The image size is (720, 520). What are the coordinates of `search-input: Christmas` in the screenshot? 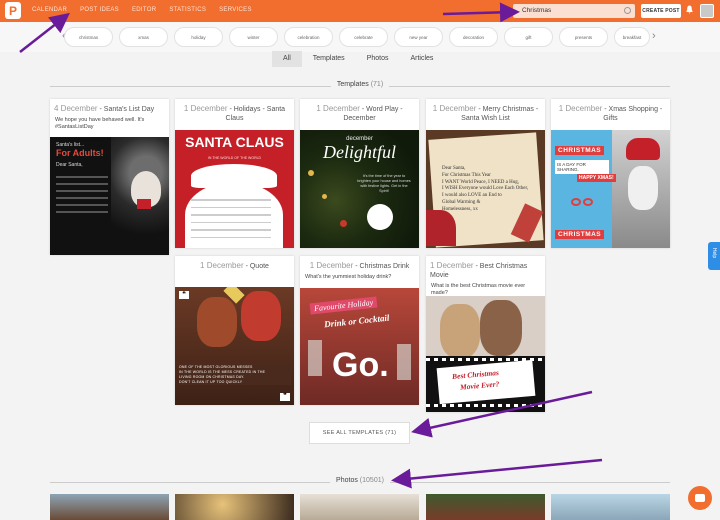 It's located at (574, 11).